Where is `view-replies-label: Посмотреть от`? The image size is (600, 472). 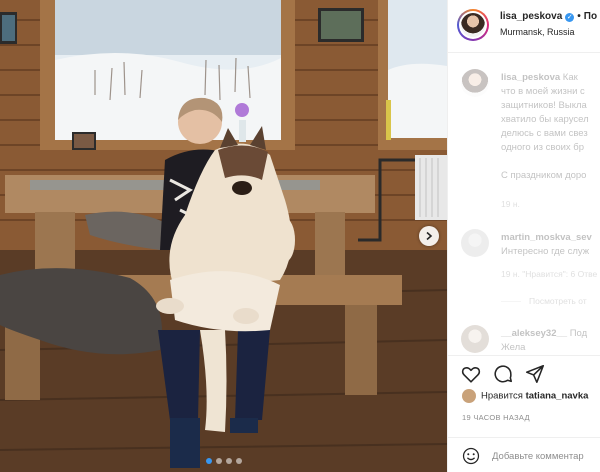 view-replies-label: Посмотреть от is located at coordinates (558, 301).